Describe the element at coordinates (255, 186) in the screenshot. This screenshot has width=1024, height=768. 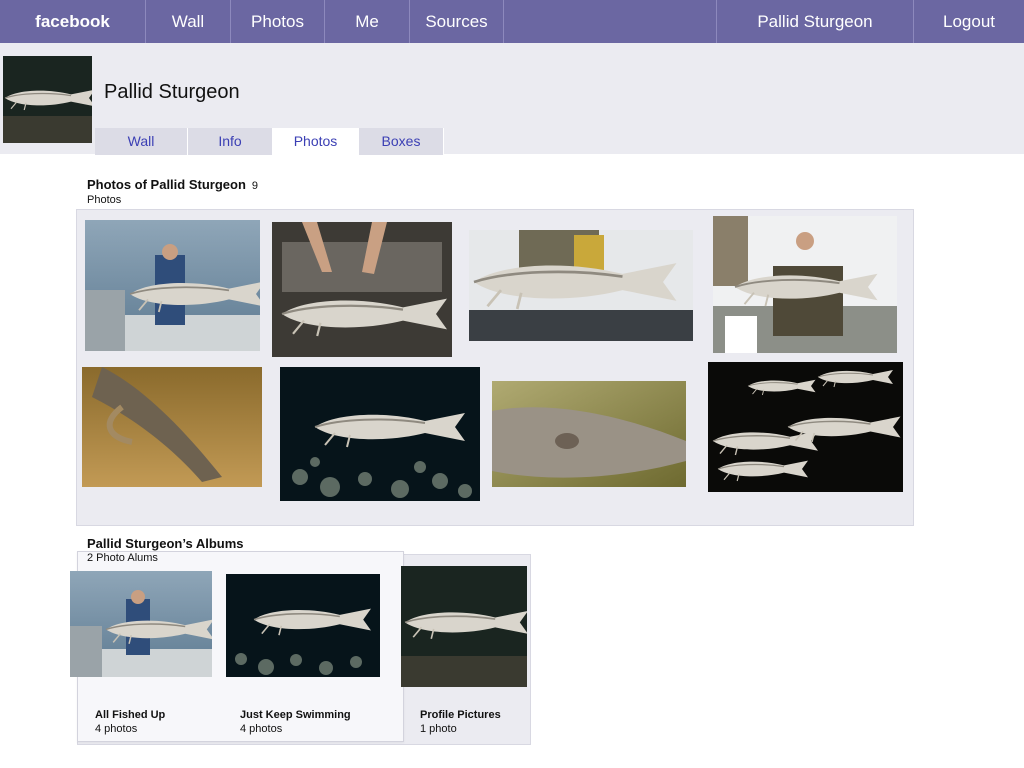
I see `photos-count: 9` at that location.